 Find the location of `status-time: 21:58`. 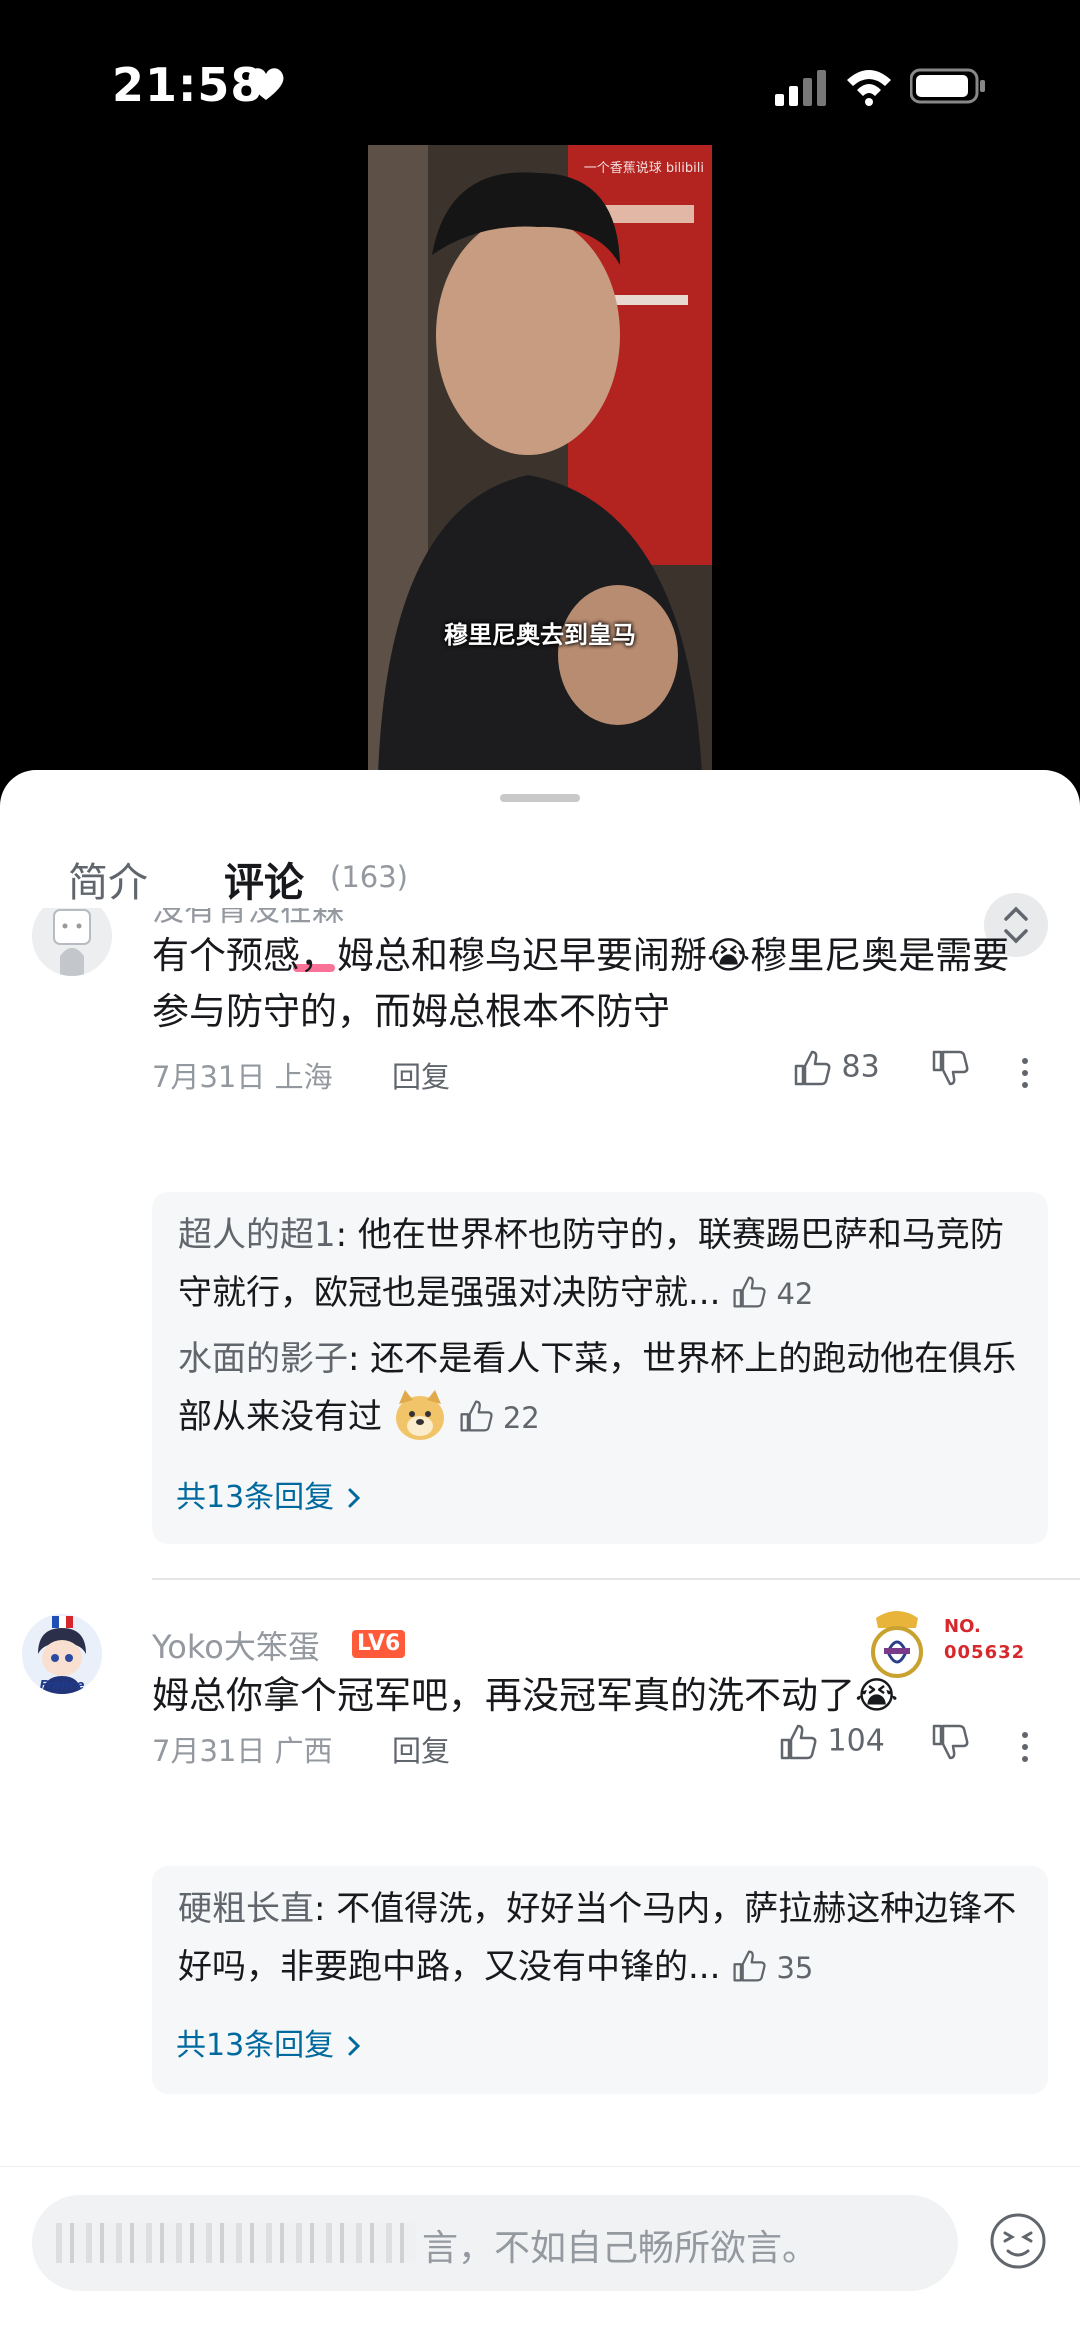

status-time: 21:58 is located at coordinates (188, 85).